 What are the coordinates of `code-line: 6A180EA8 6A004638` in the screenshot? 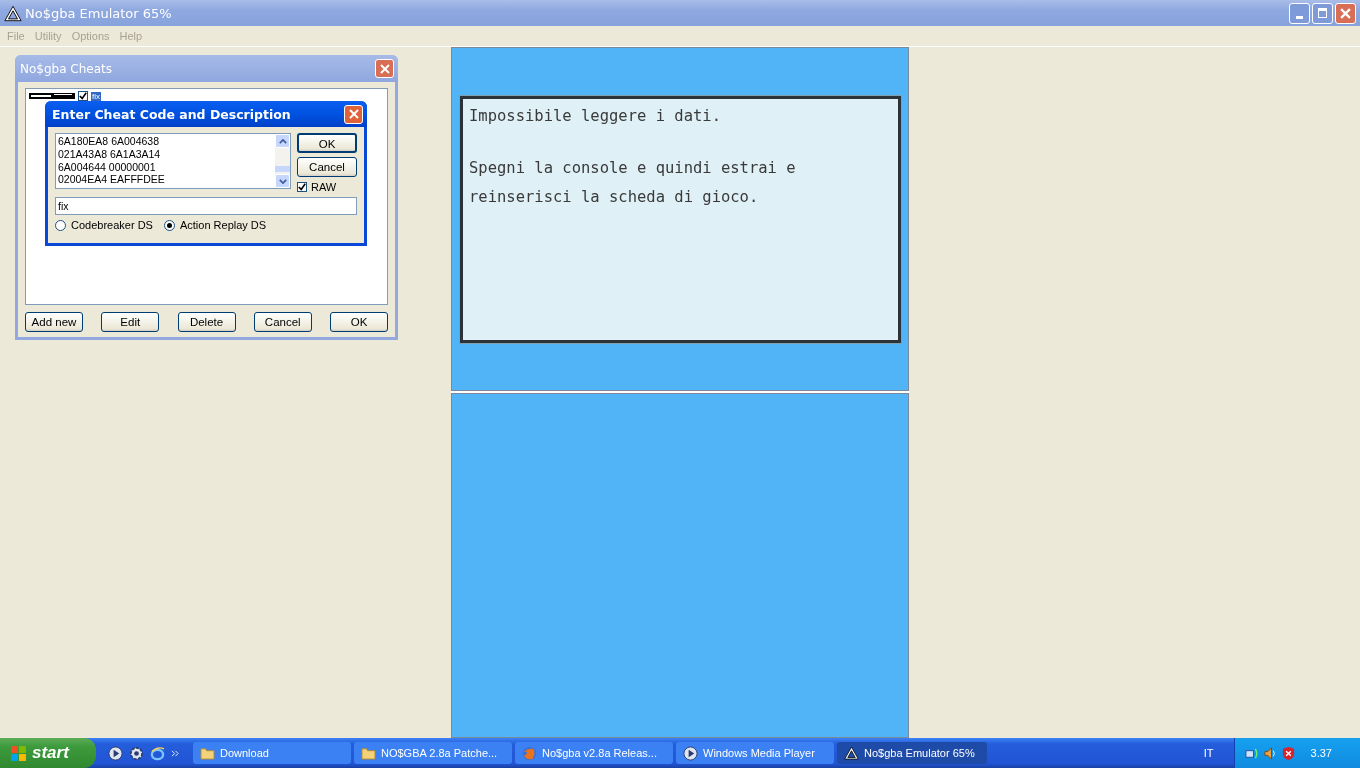 It's located at (109, 141).